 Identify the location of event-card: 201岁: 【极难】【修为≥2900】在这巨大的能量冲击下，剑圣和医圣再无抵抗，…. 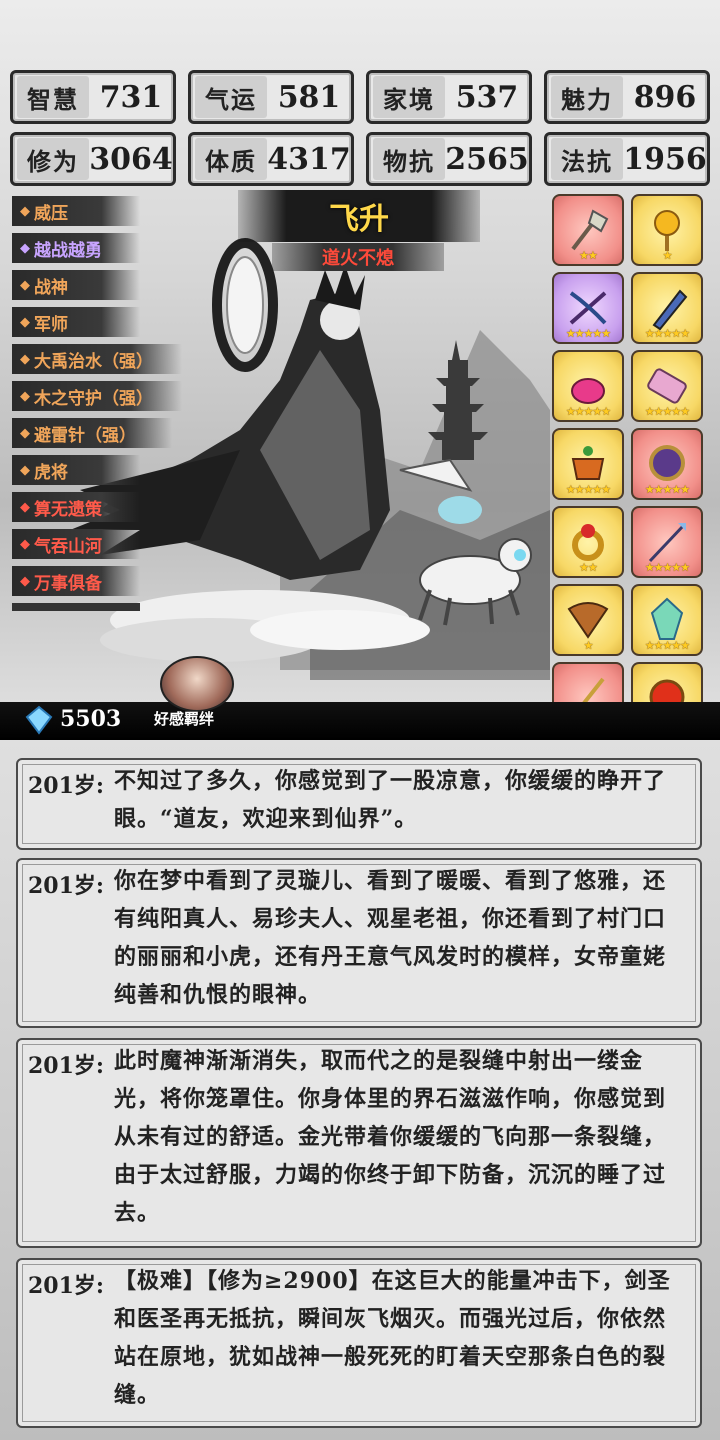
(359, 1343).